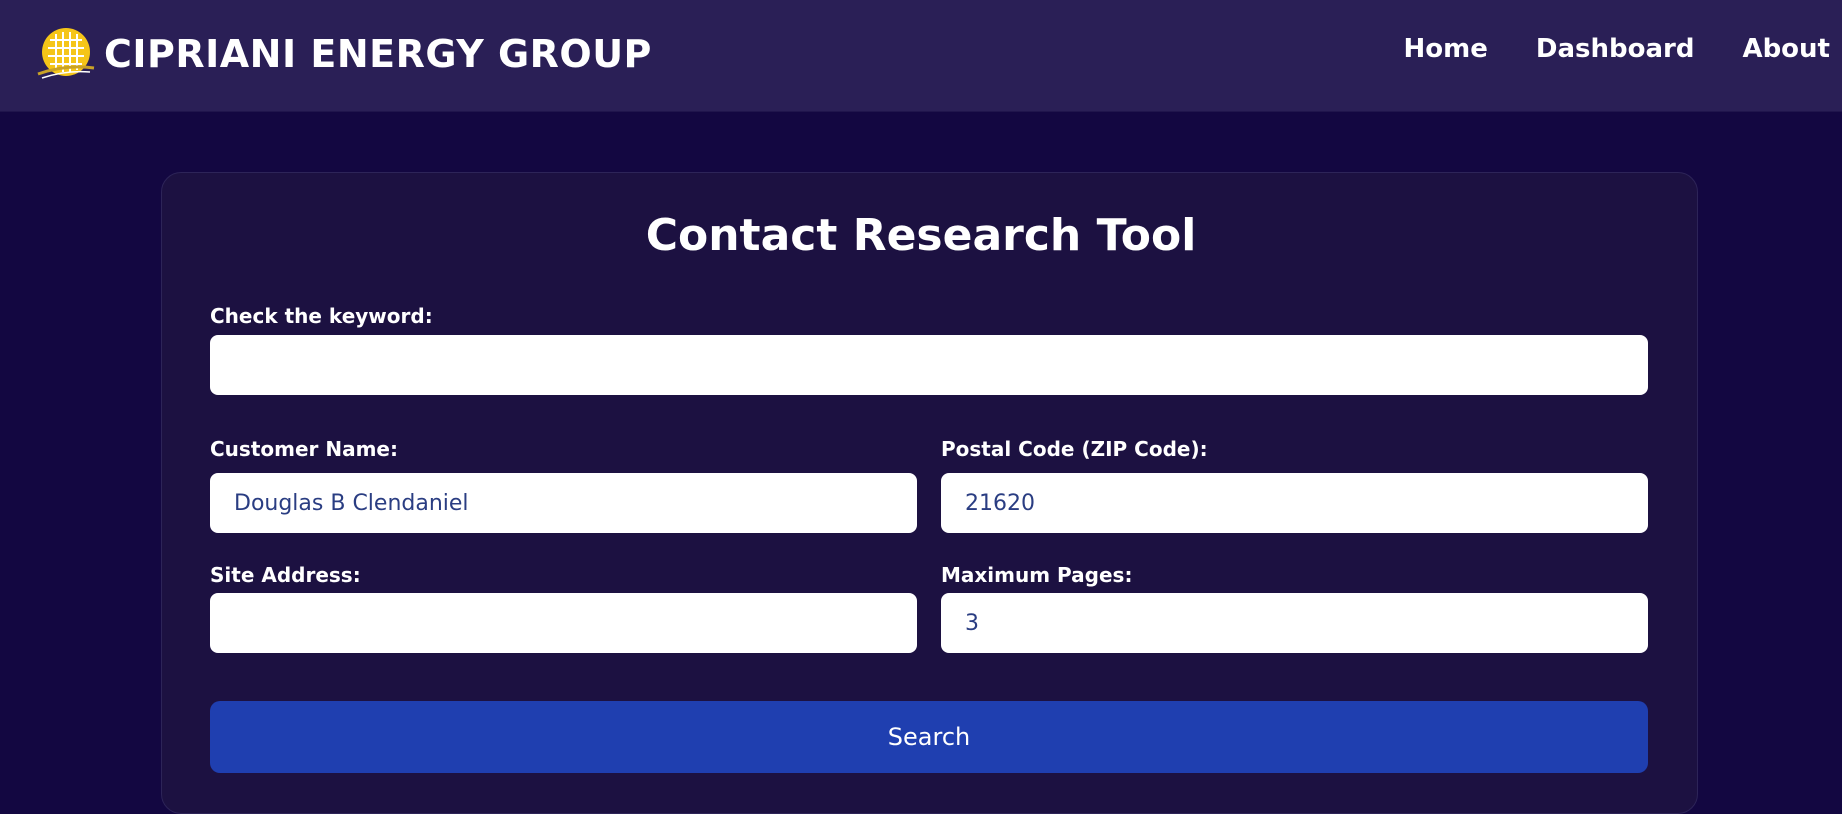  Describe the element at coordinates (929, 365) in the screenshot. I see `keyword-input` at that location.